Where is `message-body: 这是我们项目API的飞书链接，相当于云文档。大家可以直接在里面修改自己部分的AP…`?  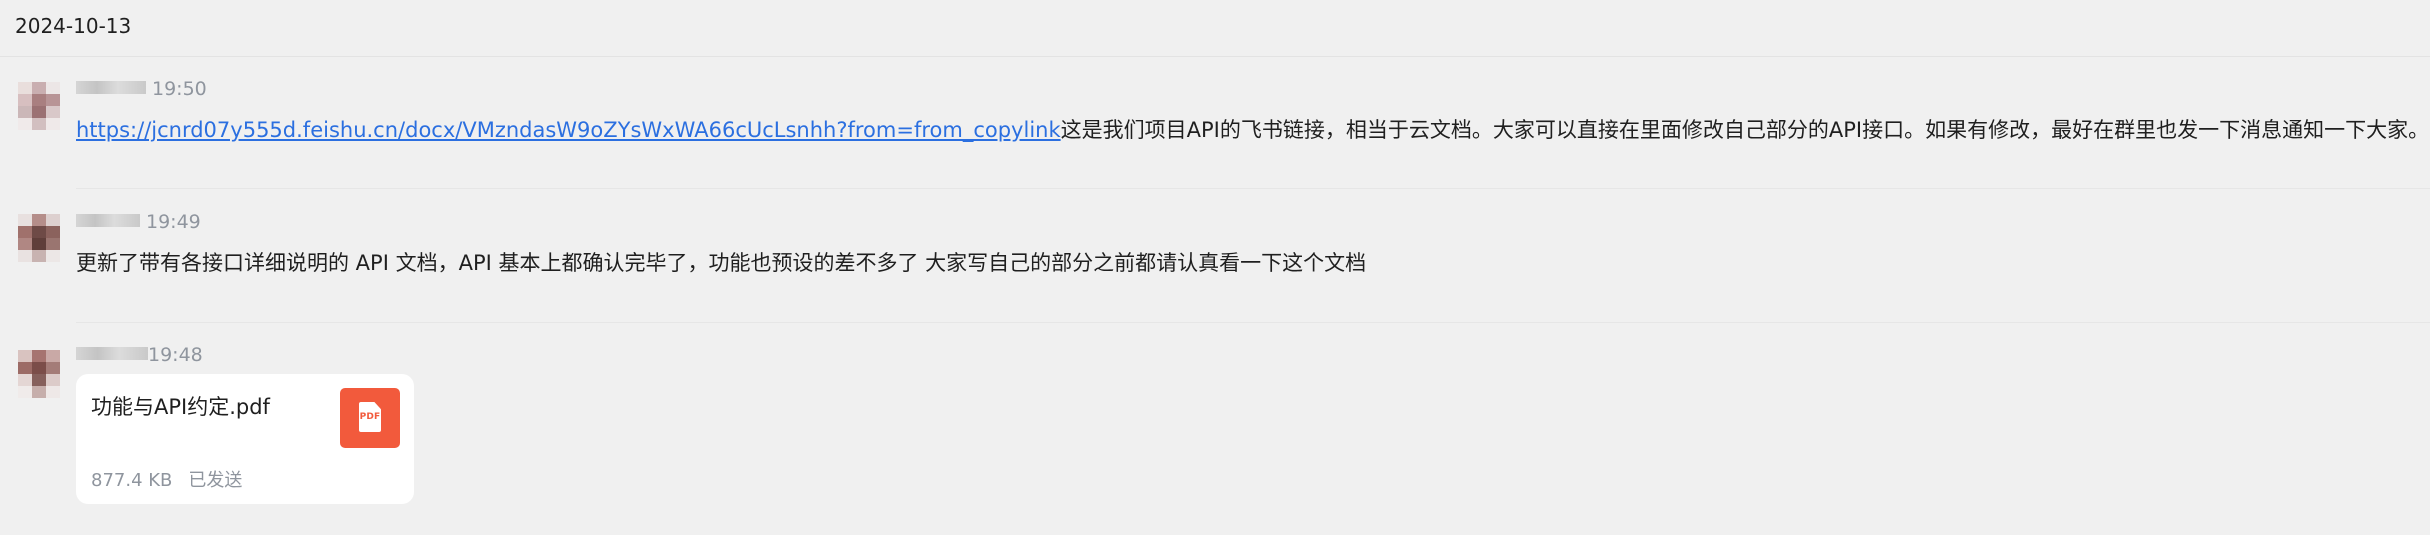 message-body: 这是我们项目API的飞书链接，相当于云文档。大家可以直接在里面修改自己部分的AP… is located at coordinates (1745, 130).